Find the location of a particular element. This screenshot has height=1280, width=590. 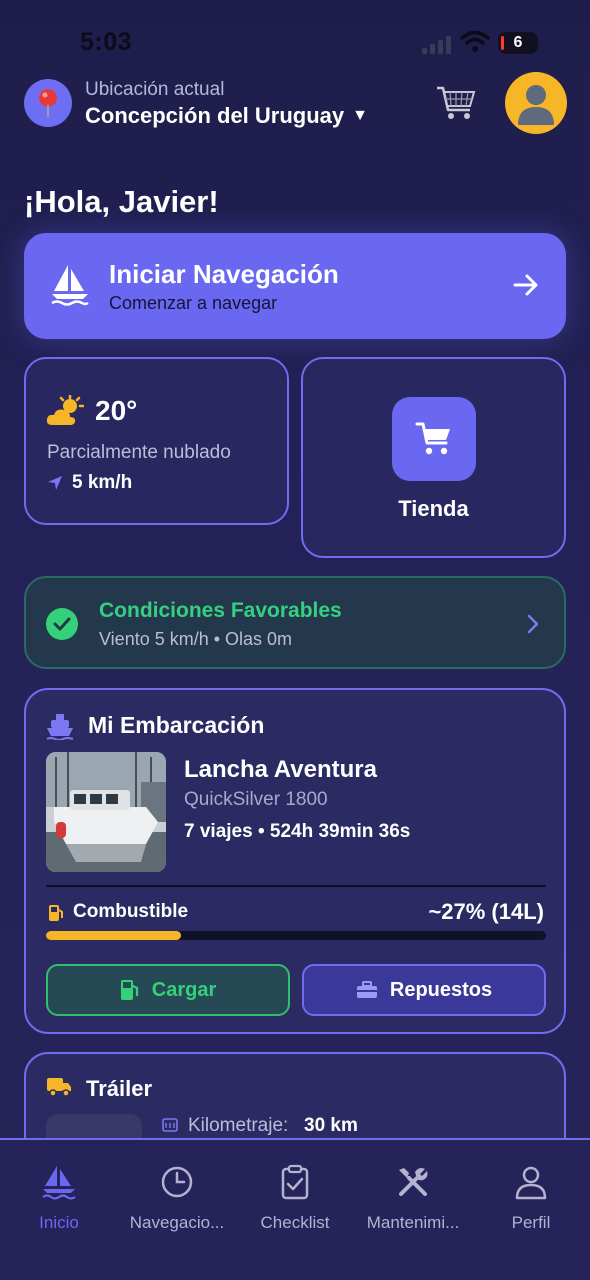

tab-checklist: Checklist is located at coordinates (295, 1198).